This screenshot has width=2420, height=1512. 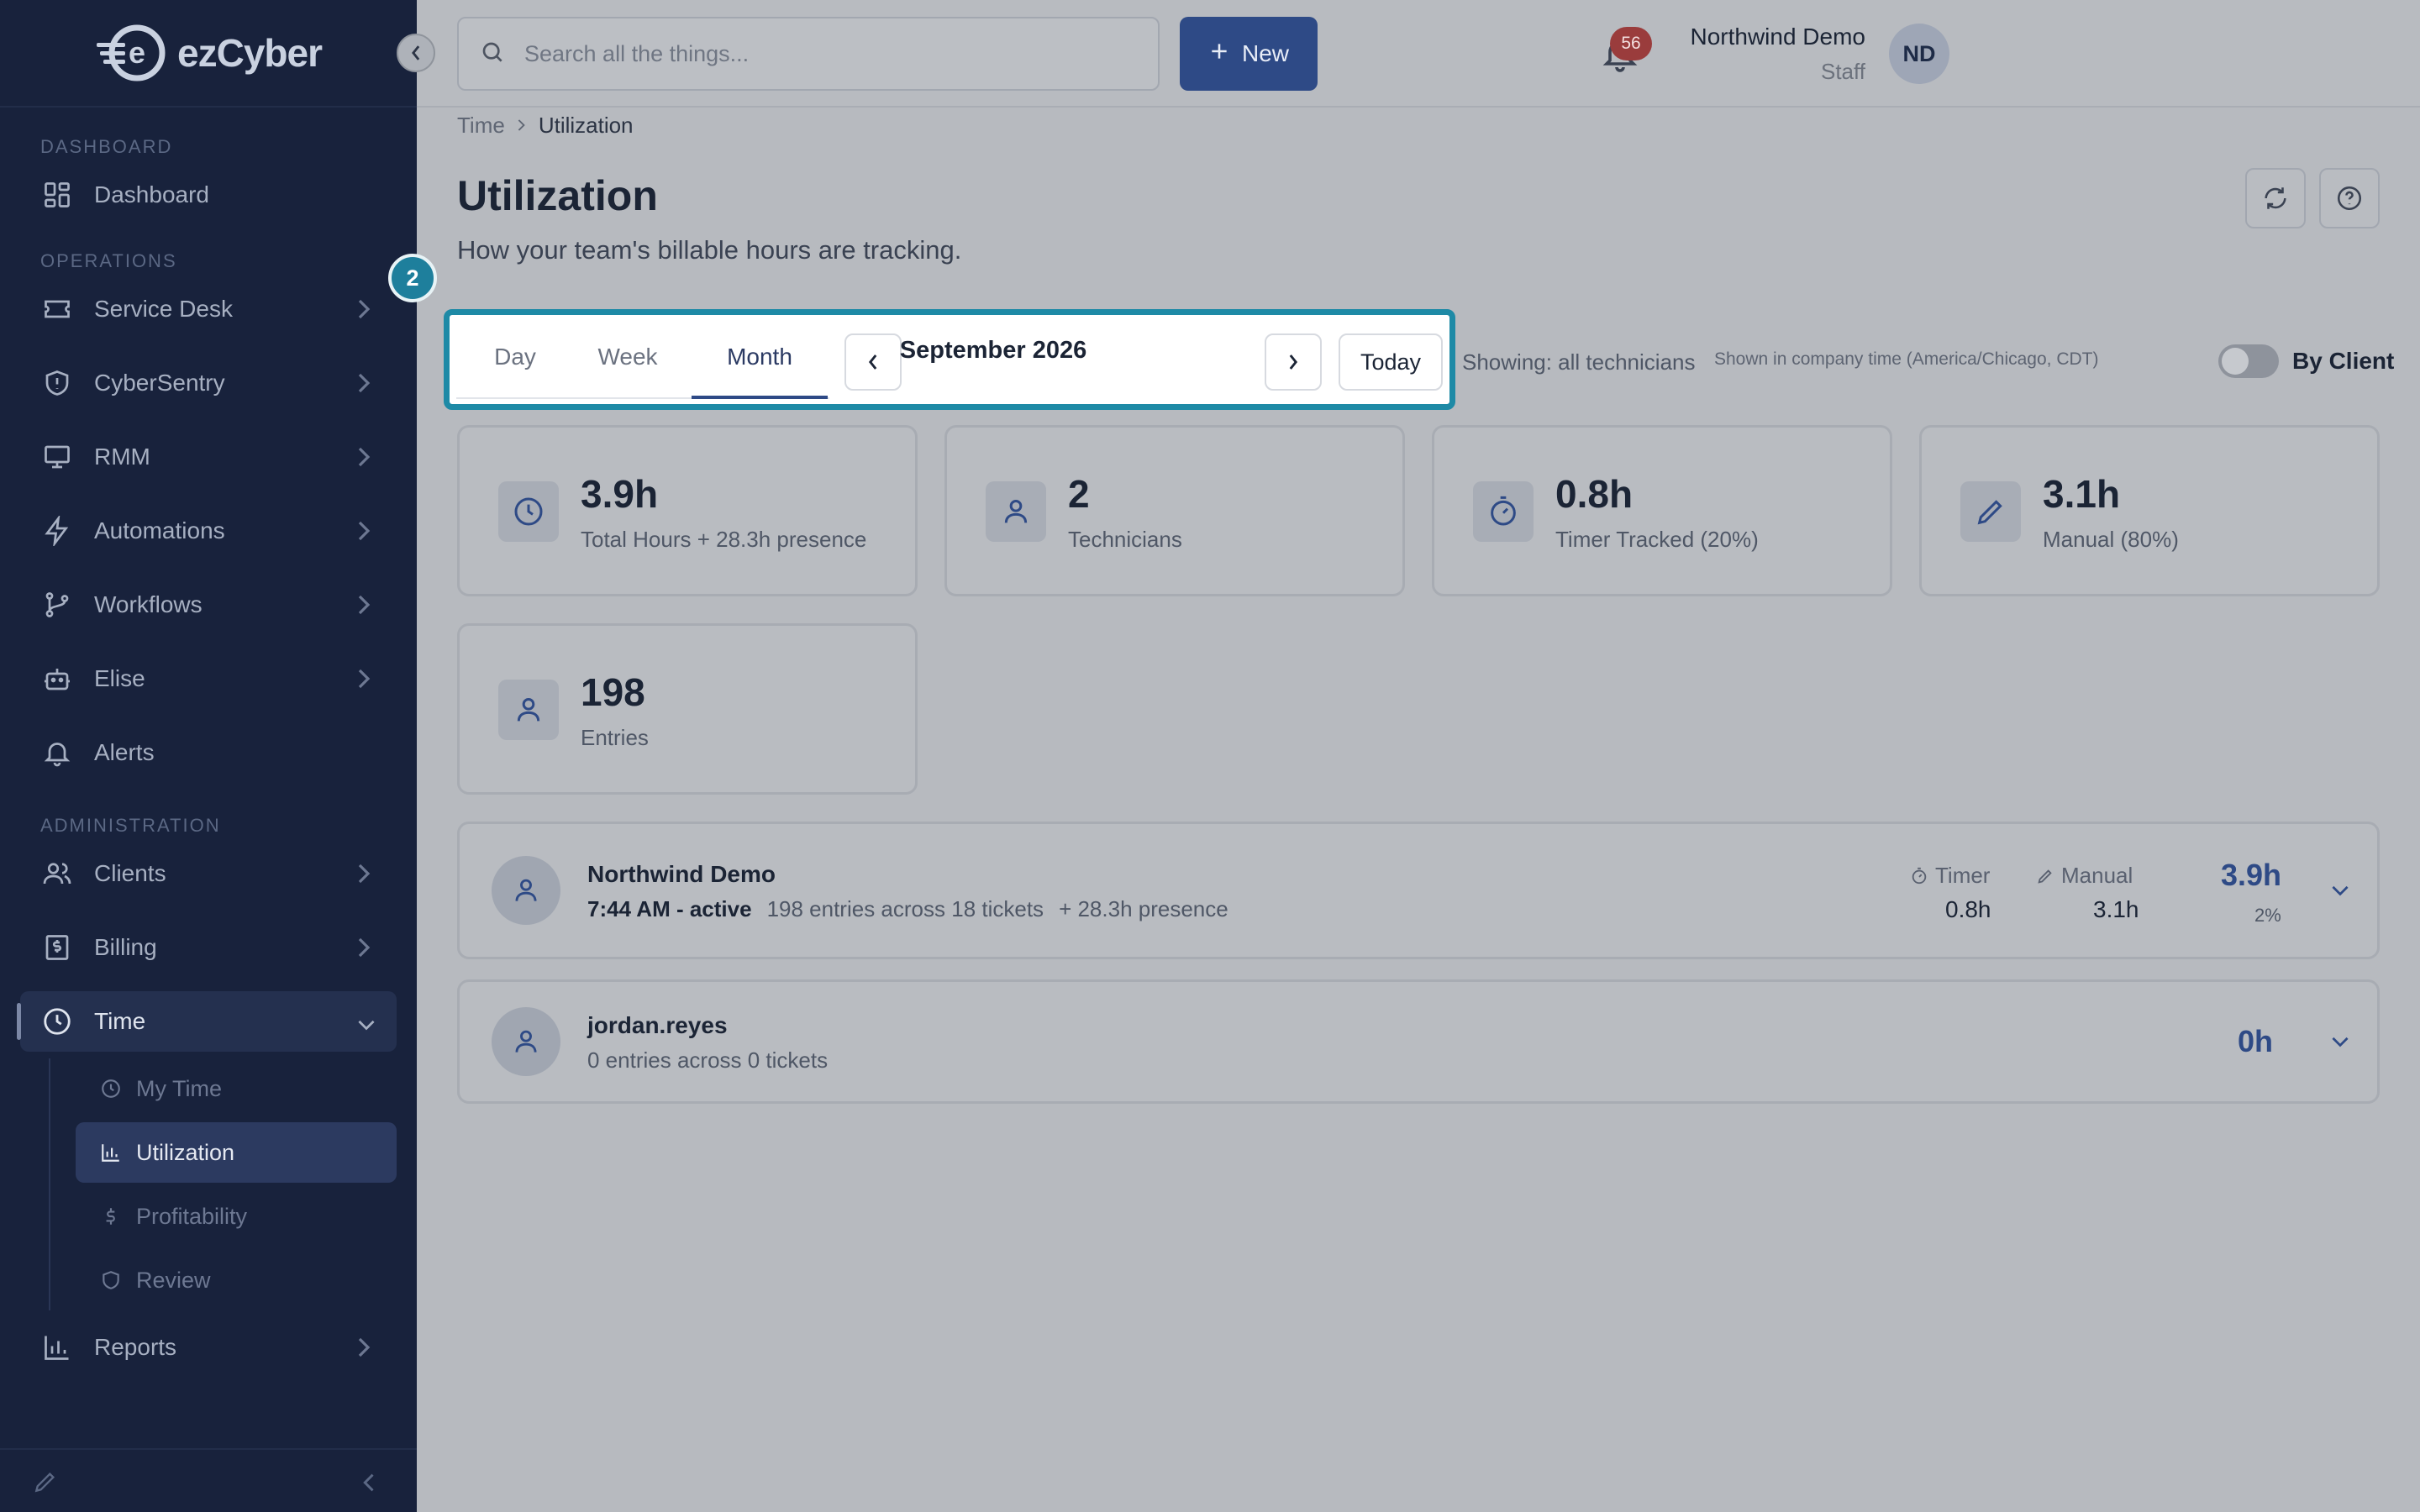 What do you see at coordinates (2248, 361) in the screenshot?
I see `by-client-toggle` at bounding box center [2248, 361].